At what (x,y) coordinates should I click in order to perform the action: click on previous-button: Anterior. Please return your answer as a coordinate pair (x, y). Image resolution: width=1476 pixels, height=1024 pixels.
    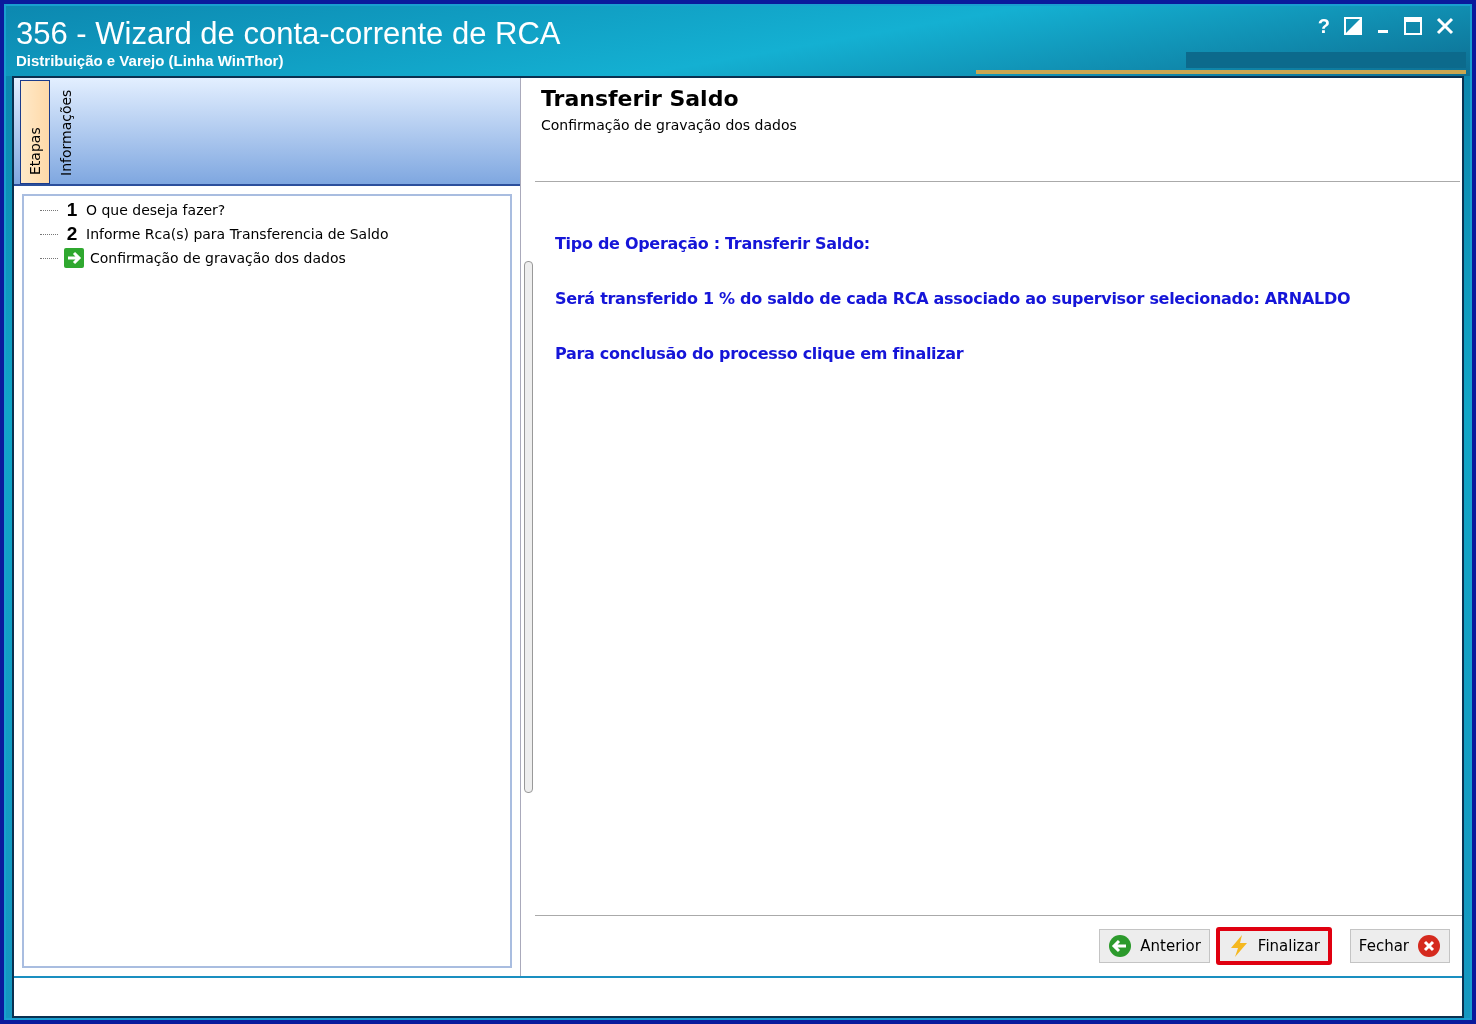
    Looking at the image, I should click on (1154, 946).